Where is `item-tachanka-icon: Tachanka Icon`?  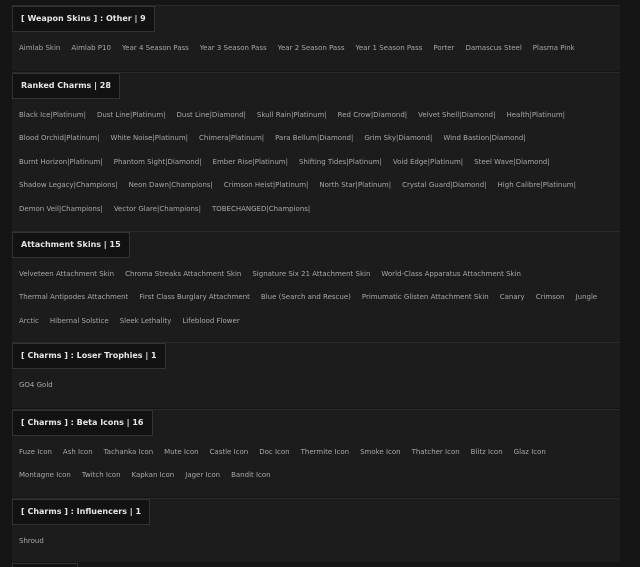 item-tachanka-icon: Tachanka Icon is located at coordinates (129, 452).